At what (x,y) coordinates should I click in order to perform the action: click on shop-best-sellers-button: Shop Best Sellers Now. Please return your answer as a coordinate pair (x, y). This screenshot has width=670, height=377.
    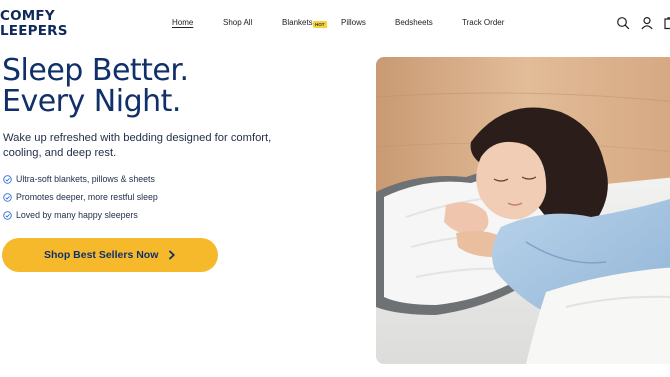
    Looking at the image, I should click on (110, 255).